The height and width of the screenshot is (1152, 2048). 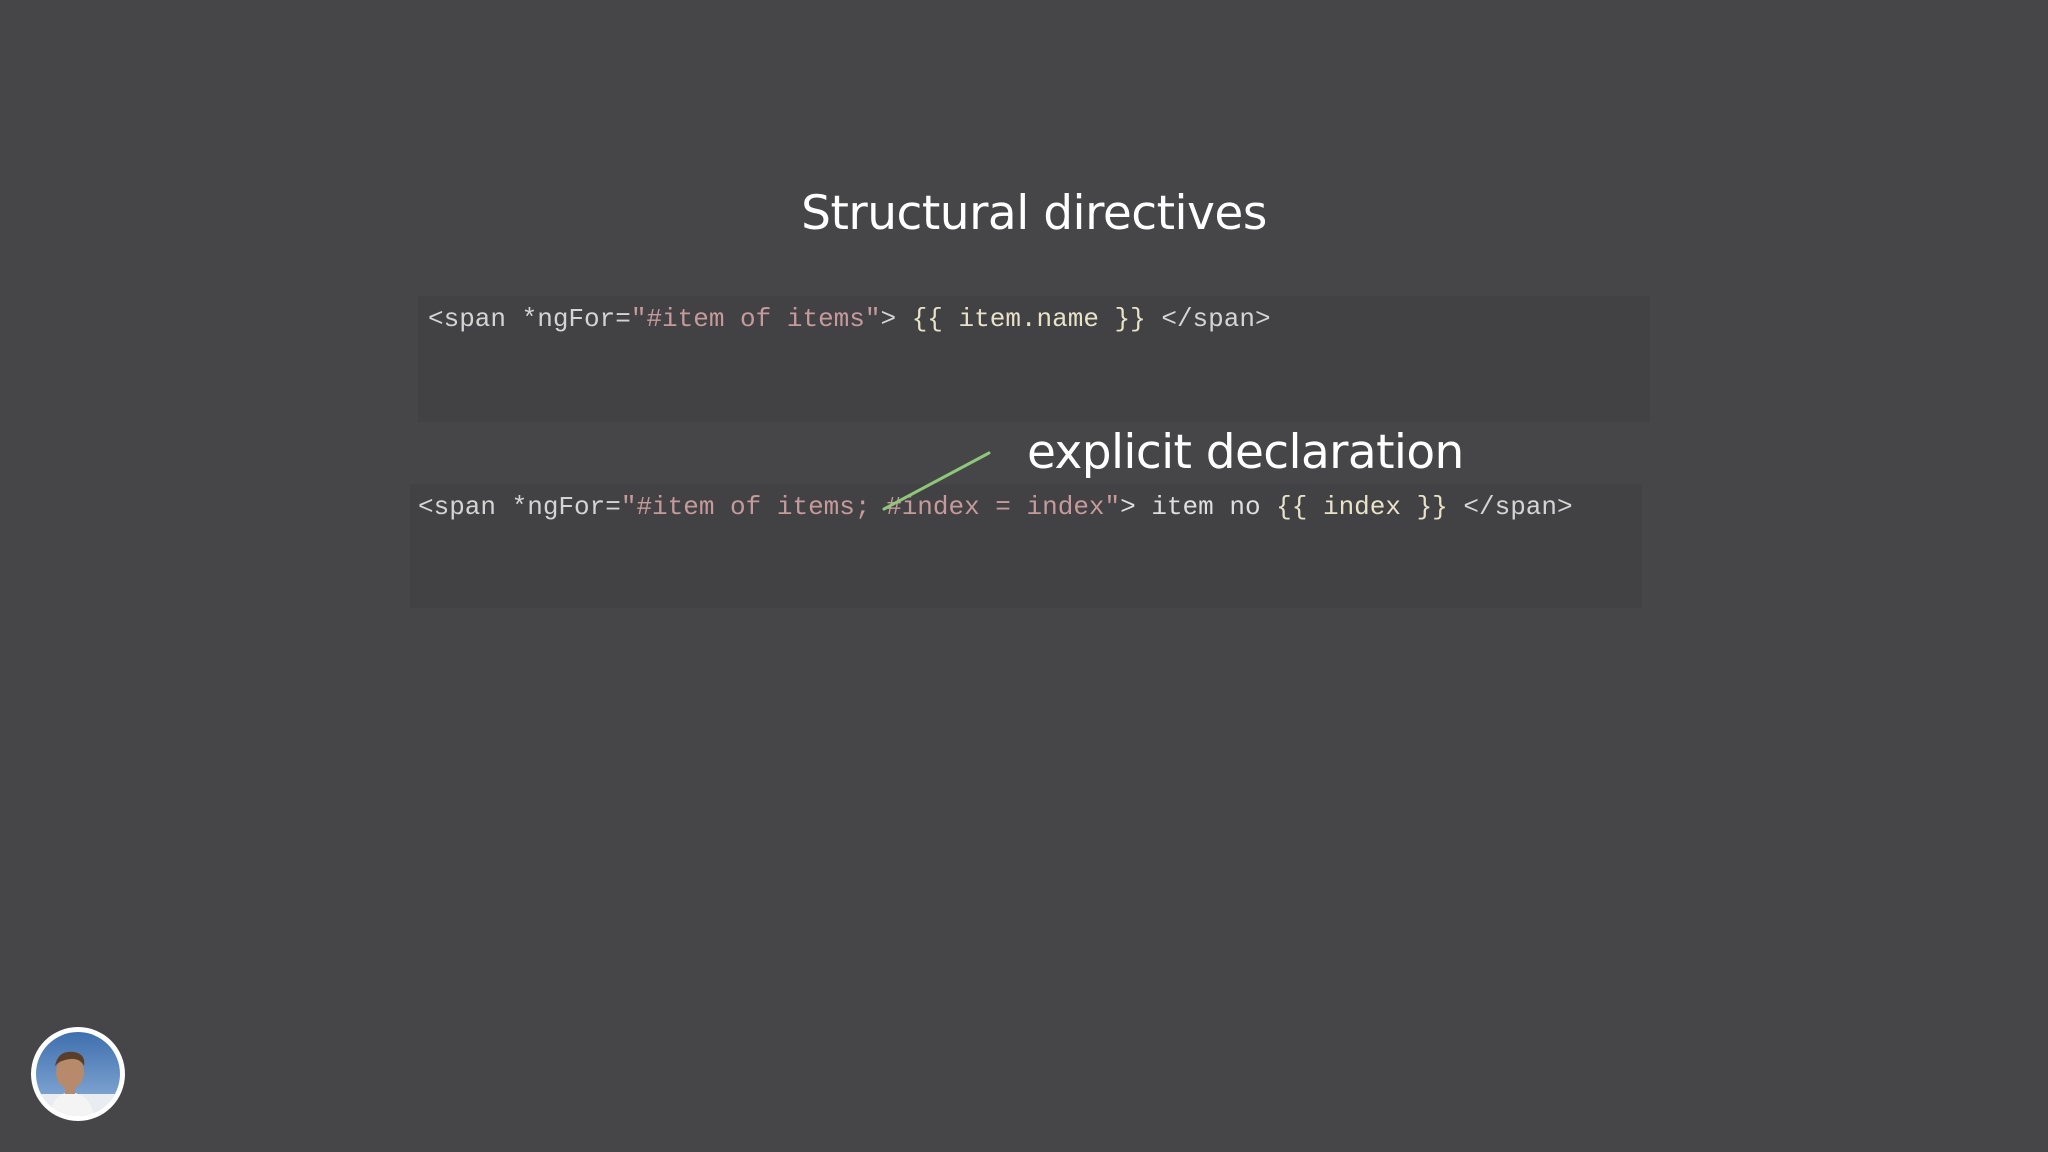 What do you see at coordinates (755, 319) in the screenshot?
I see `code-attr-value: "#item of items"` at bounding box center [755, 319].